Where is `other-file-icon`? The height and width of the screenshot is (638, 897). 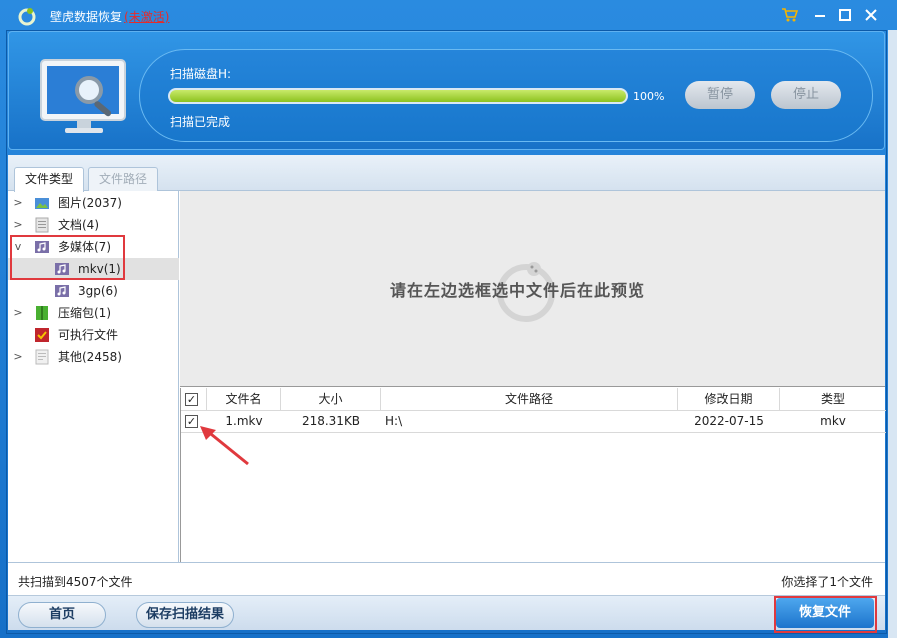 other-file-icon is located at coordinates (42, 357).